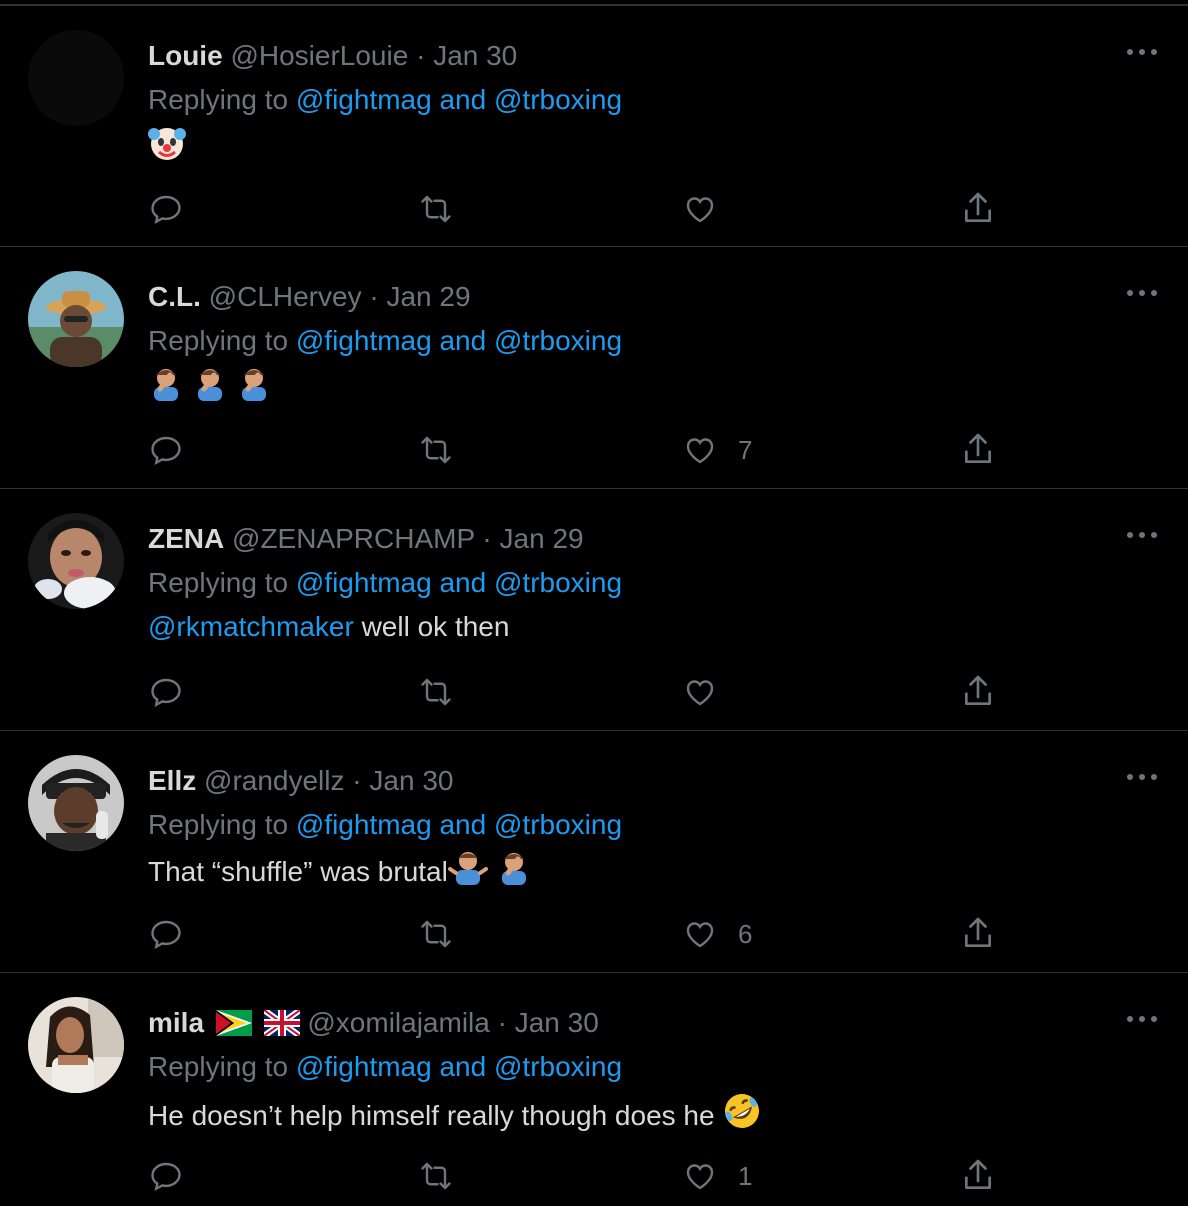  Describe the element at coordinates (298, 871) in the screenshot. I see `tweet-text: That “shuffle” was brutal` at that location.